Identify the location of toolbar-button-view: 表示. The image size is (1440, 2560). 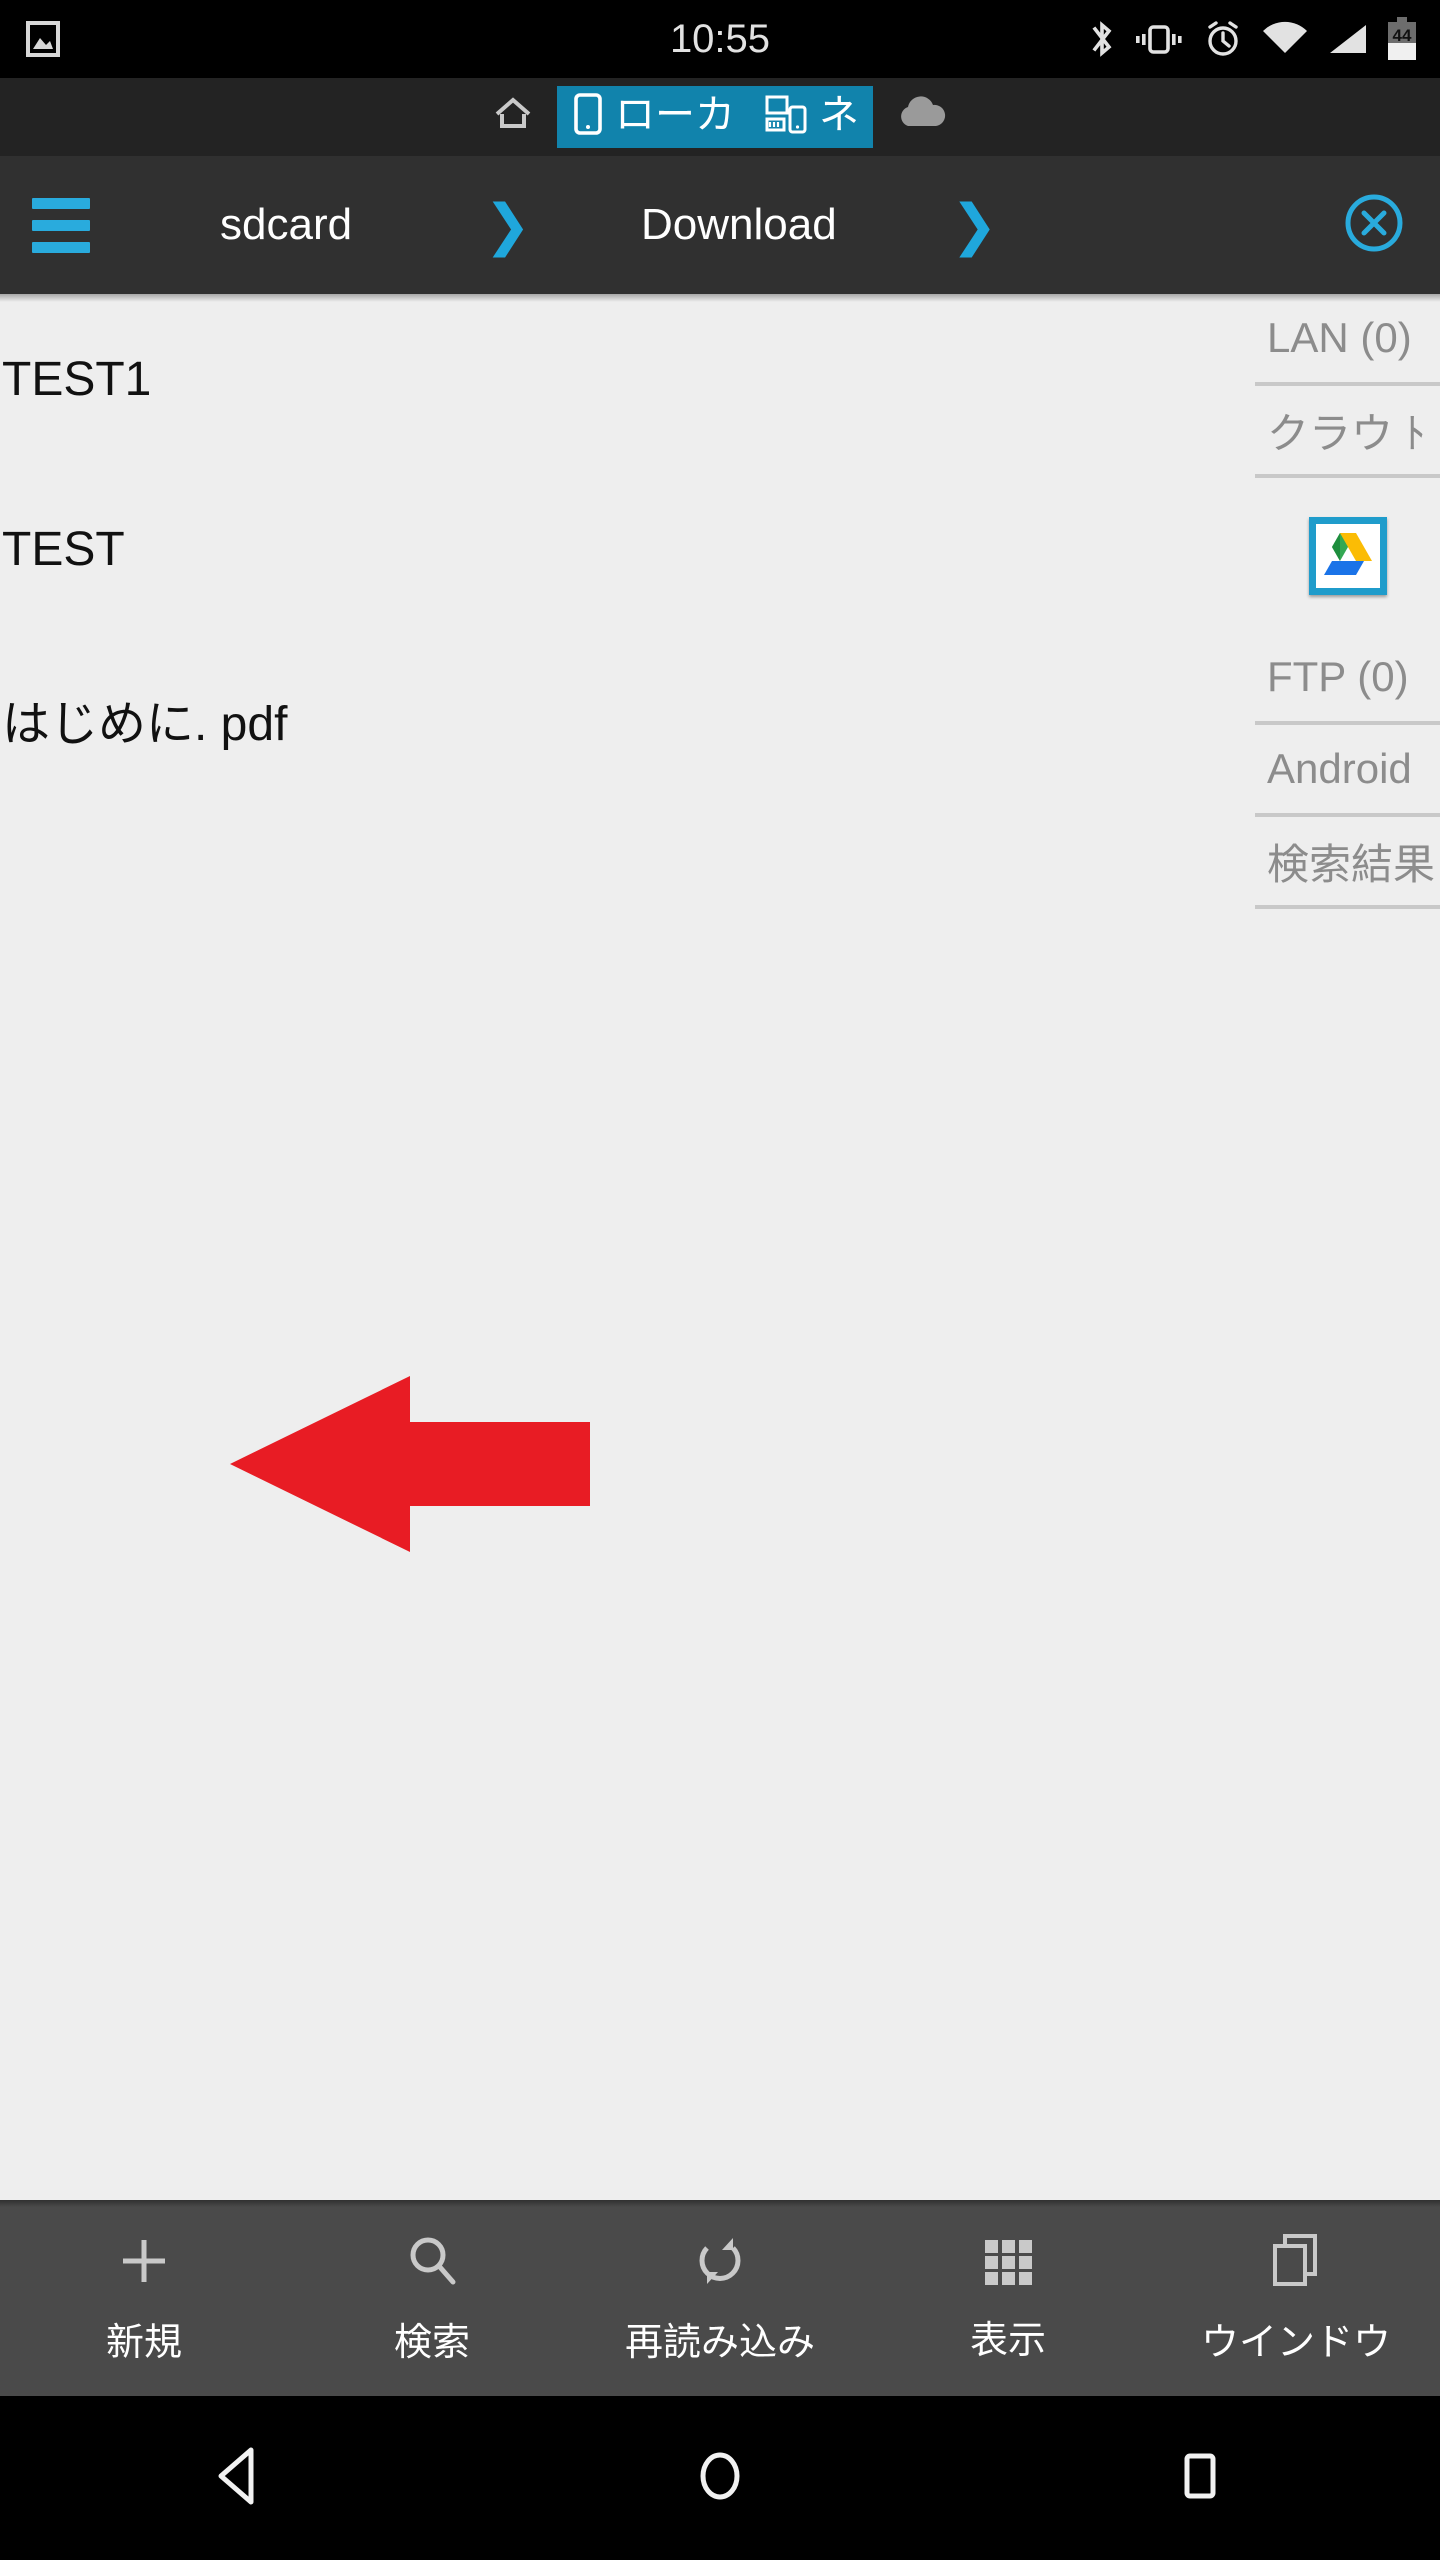
(1008, 2298).